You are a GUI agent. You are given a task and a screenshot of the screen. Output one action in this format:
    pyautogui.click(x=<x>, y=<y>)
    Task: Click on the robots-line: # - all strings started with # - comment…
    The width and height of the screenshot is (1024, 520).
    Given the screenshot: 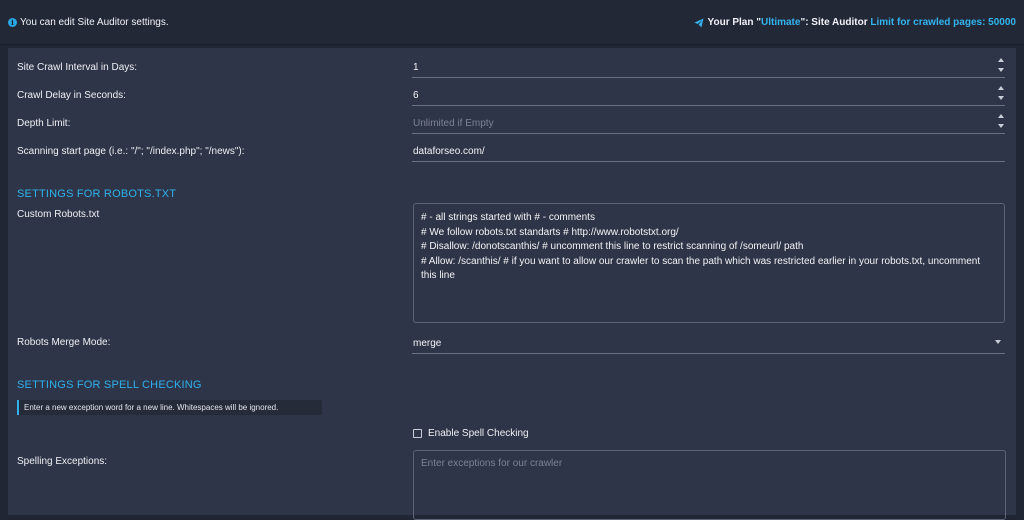 What is the action you would take?
    pyautogui.click(x=508, y=217)
    